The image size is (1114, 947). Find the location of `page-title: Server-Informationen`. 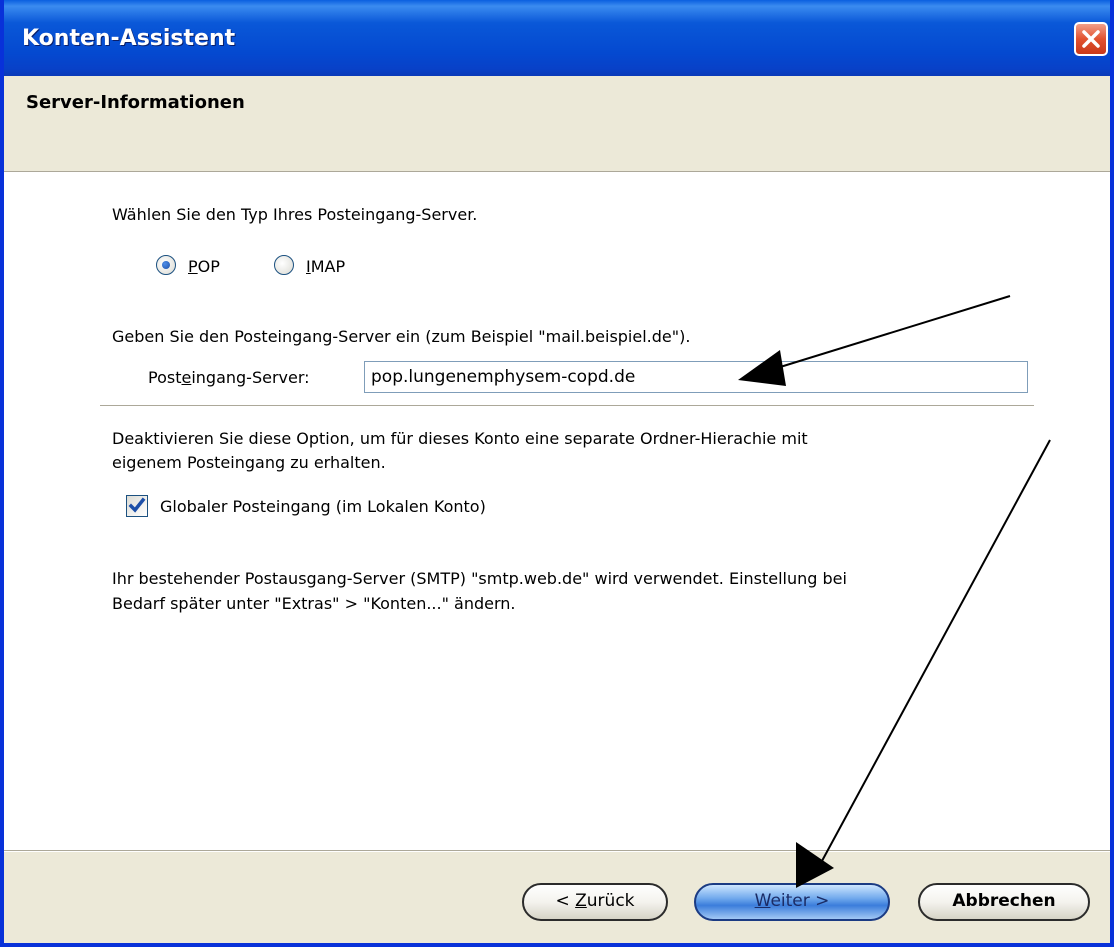

page-title: Server-Informationen is located at coordinates (135, 102).